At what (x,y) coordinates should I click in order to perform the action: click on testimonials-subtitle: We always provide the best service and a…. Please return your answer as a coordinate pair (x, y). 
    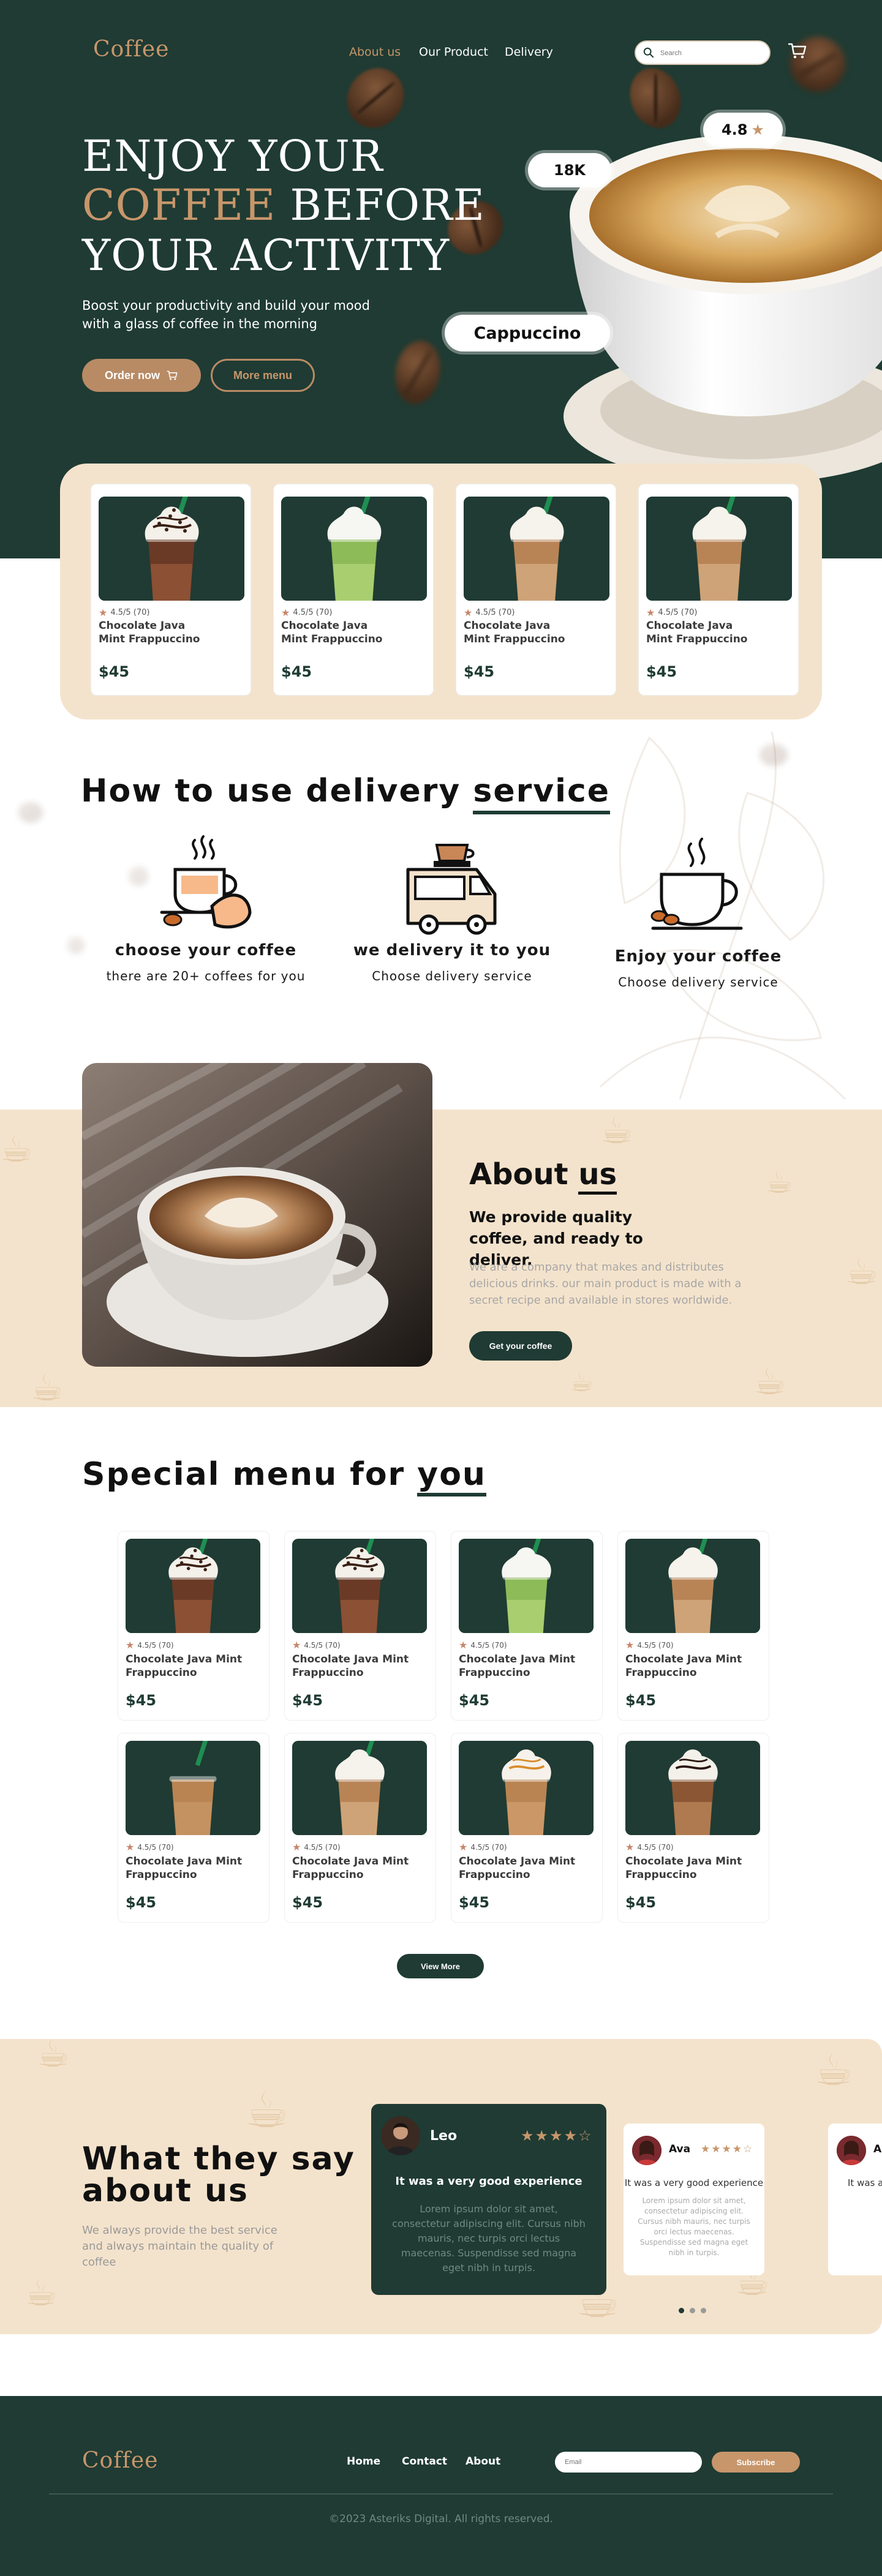
    Looking at the image, I should click on (179, 2246).